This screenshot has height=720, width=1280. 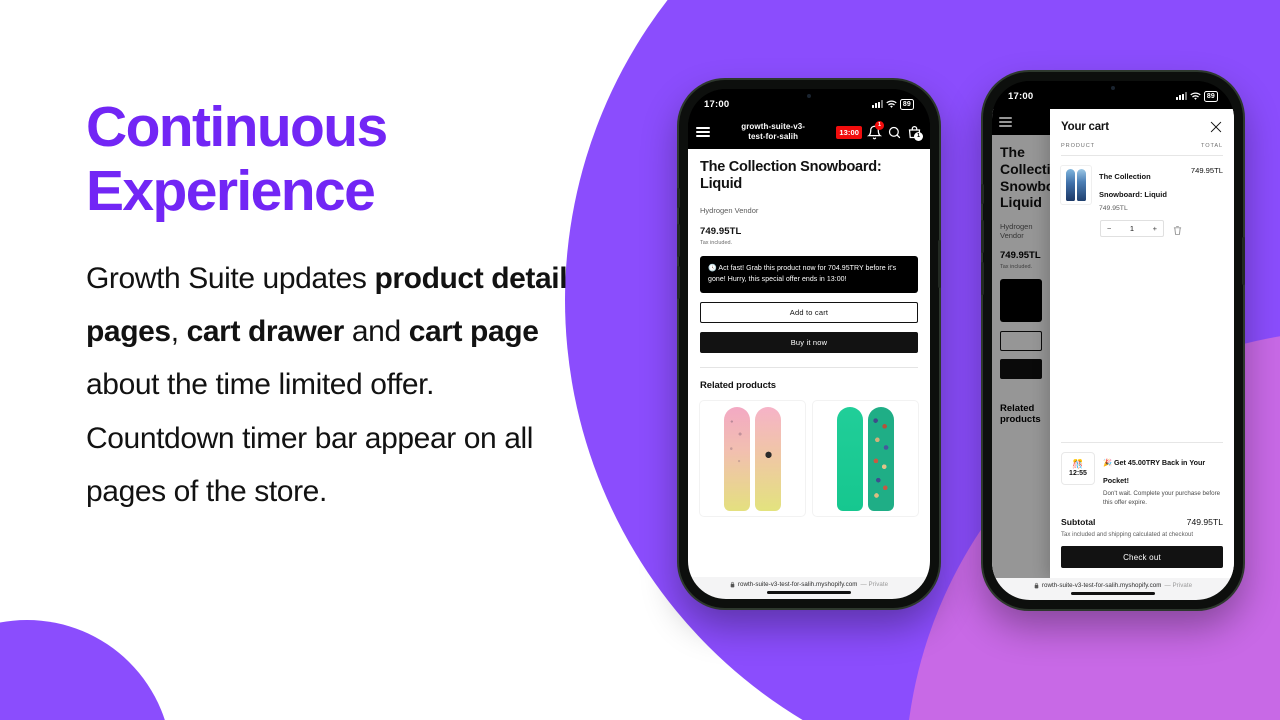 I want to click on background-related-heading: Related products, so click(x=1020, y=414).